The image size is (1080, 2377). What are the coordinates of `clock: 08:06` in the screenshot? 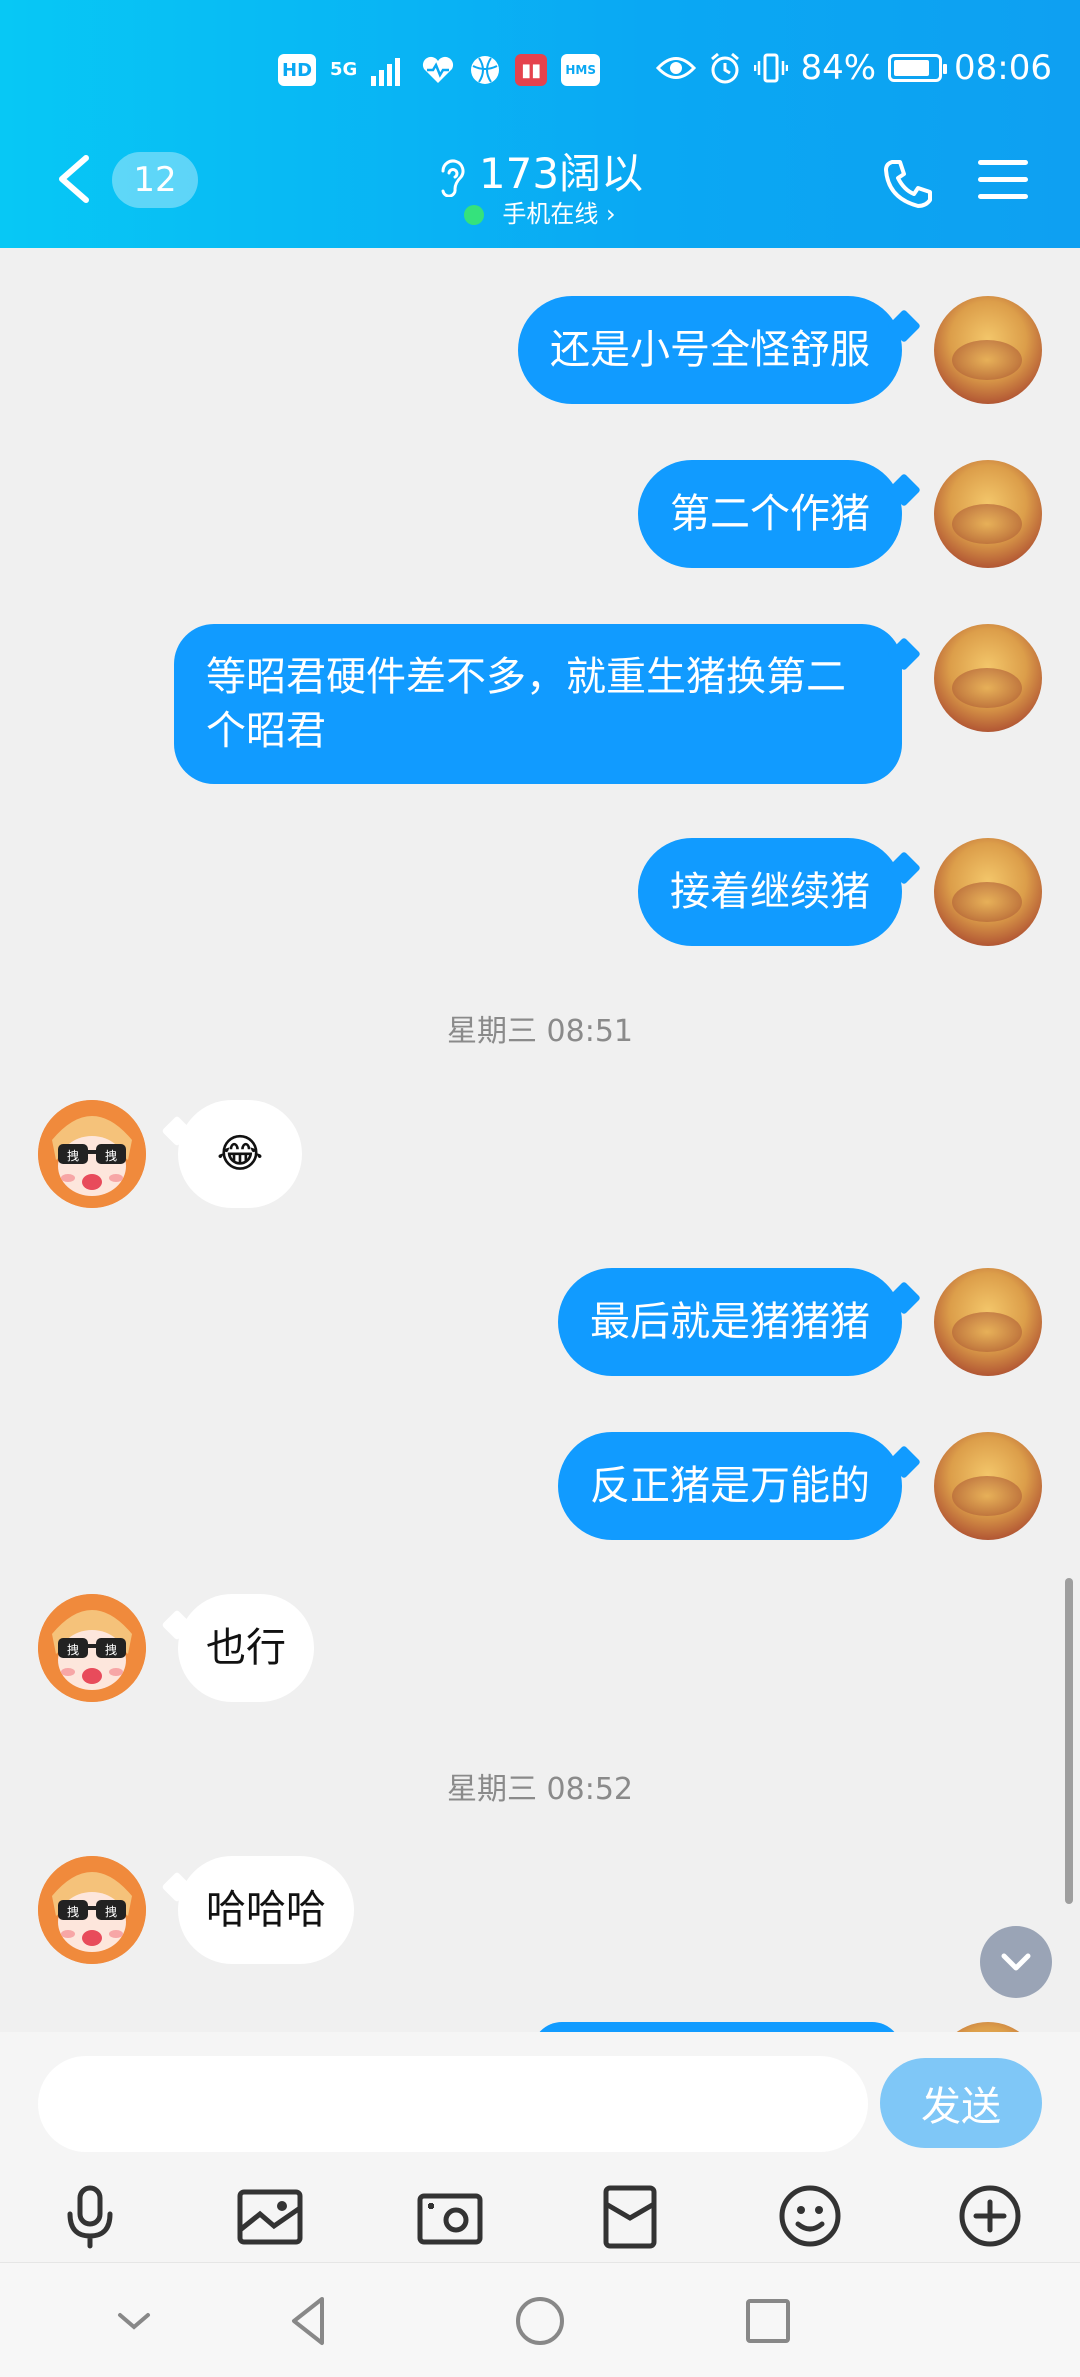 It's located at (1003, 68).